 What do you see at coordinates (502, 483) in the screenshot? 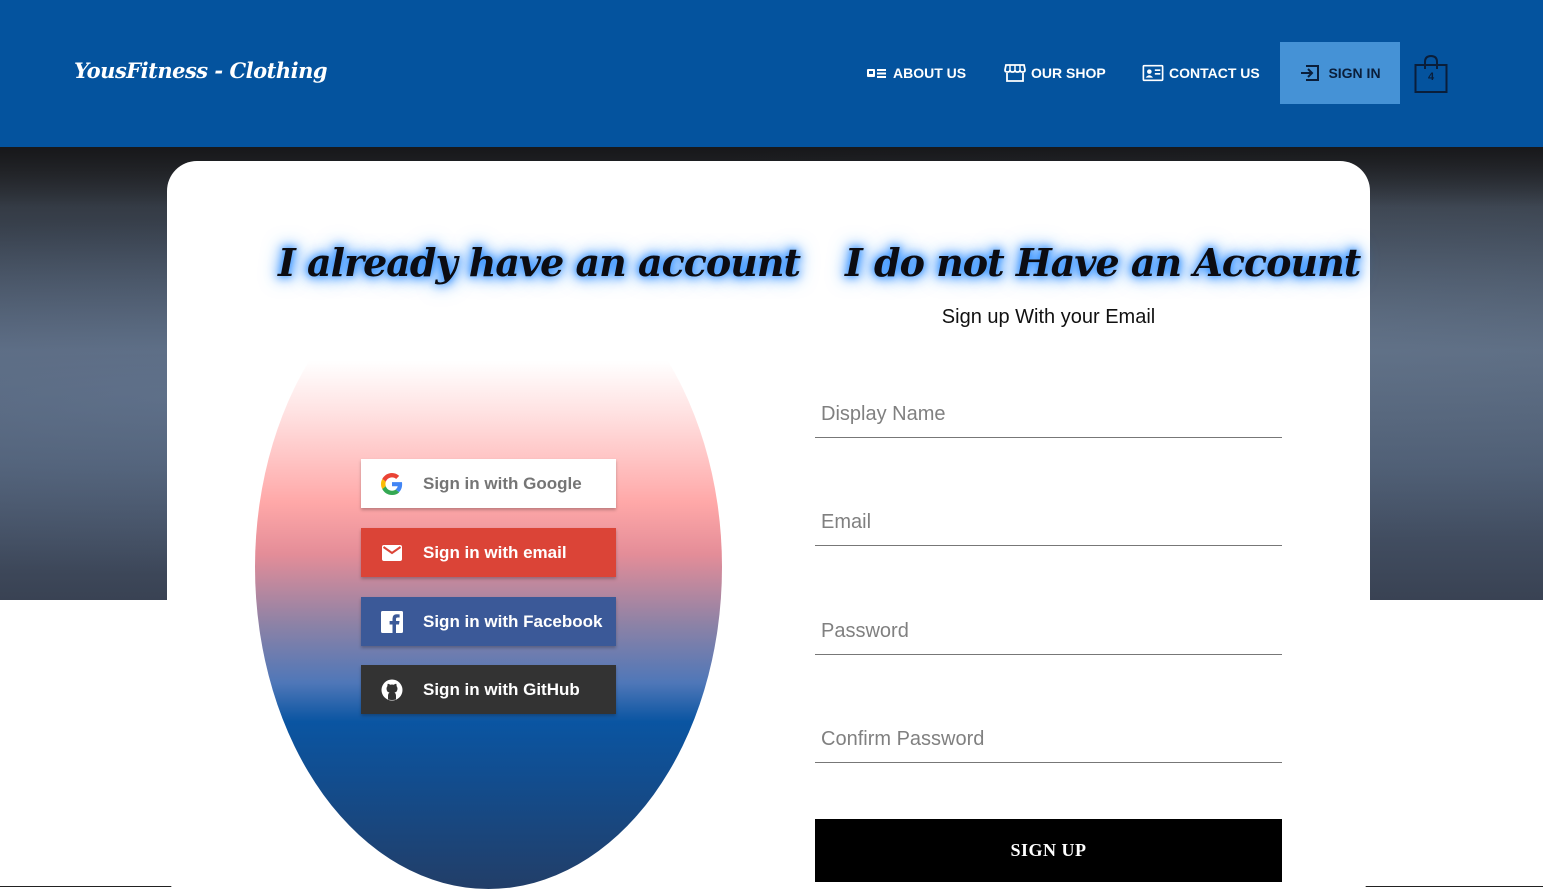
I see `sign-in-google-label: Sign in with Google` at bounding box center [502, 483].